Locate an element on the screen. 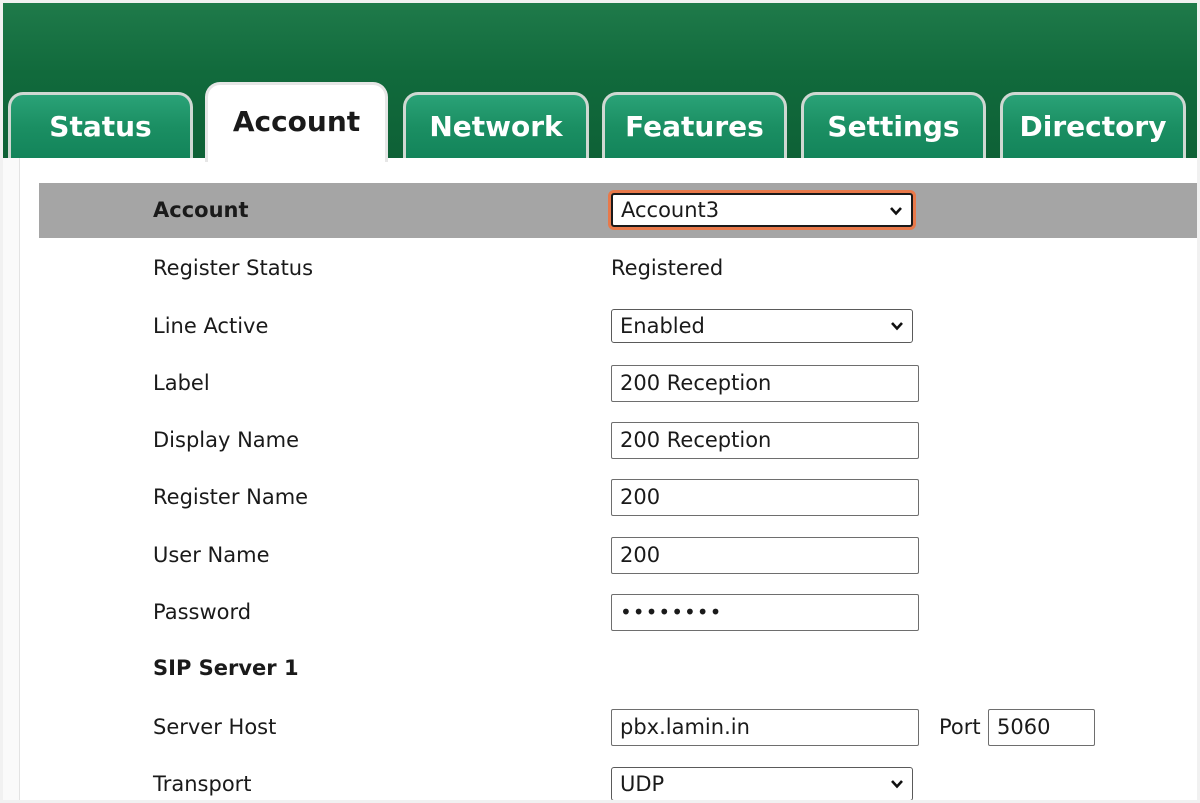  tab-directory: Directory is located at coordinates (1093, 125).